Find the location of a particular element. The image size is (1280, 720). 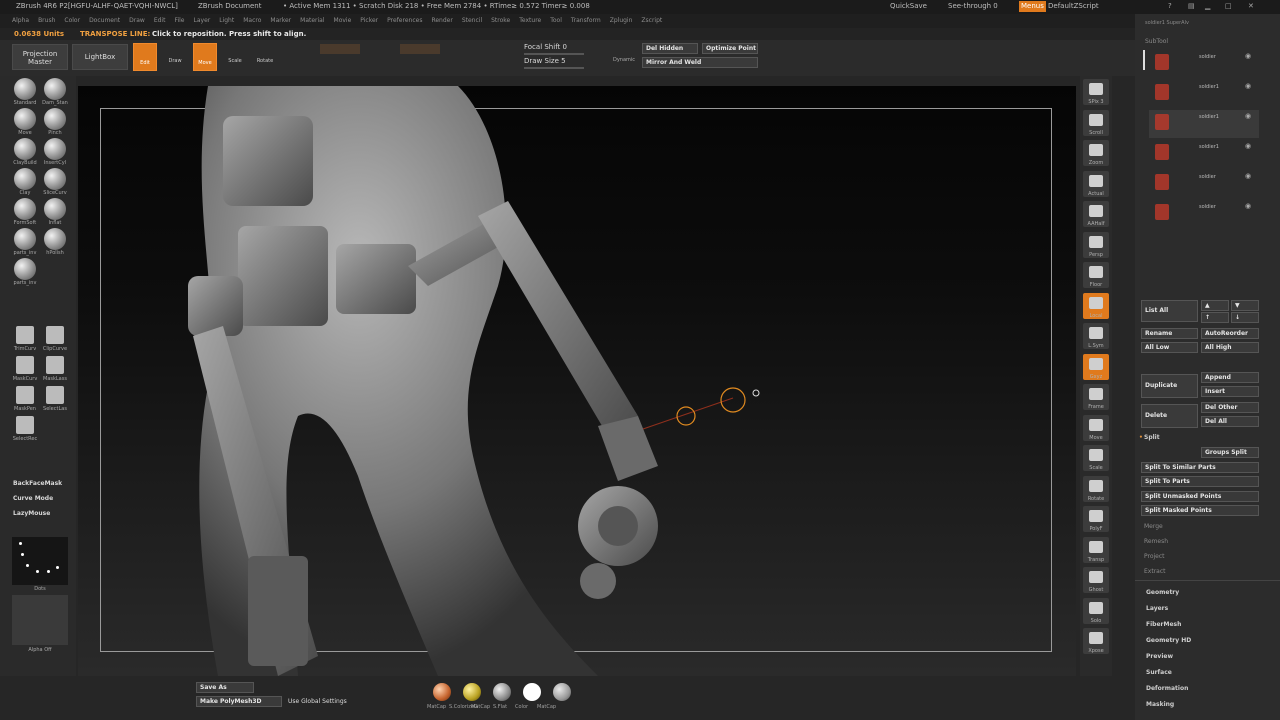

panel-section: Geometry HD is located at coordinates (1168, 640).